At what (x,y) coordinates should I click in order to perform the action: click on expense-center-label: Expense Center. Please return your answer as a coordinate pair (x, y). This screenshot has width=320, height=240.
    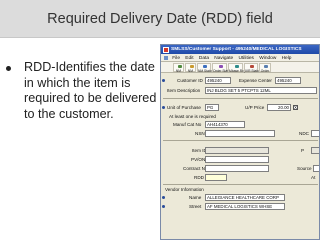
    Looking at the image, I should click on (255, 80).